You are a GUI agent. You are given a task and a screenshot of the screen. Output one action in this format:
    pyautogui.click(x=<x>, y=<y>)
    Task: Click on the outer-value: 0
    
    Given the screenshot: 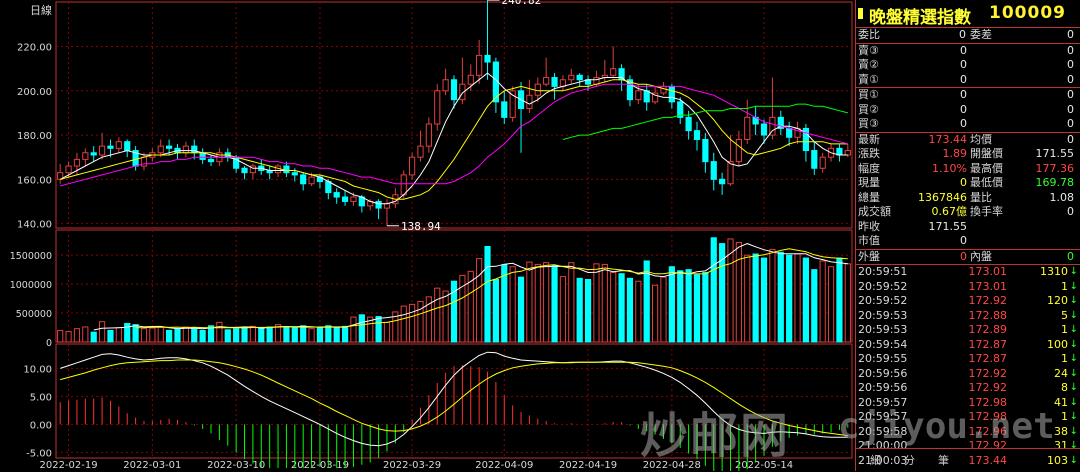 What is the action you would take?
    pyautogui.click(x=963, y=256)
    